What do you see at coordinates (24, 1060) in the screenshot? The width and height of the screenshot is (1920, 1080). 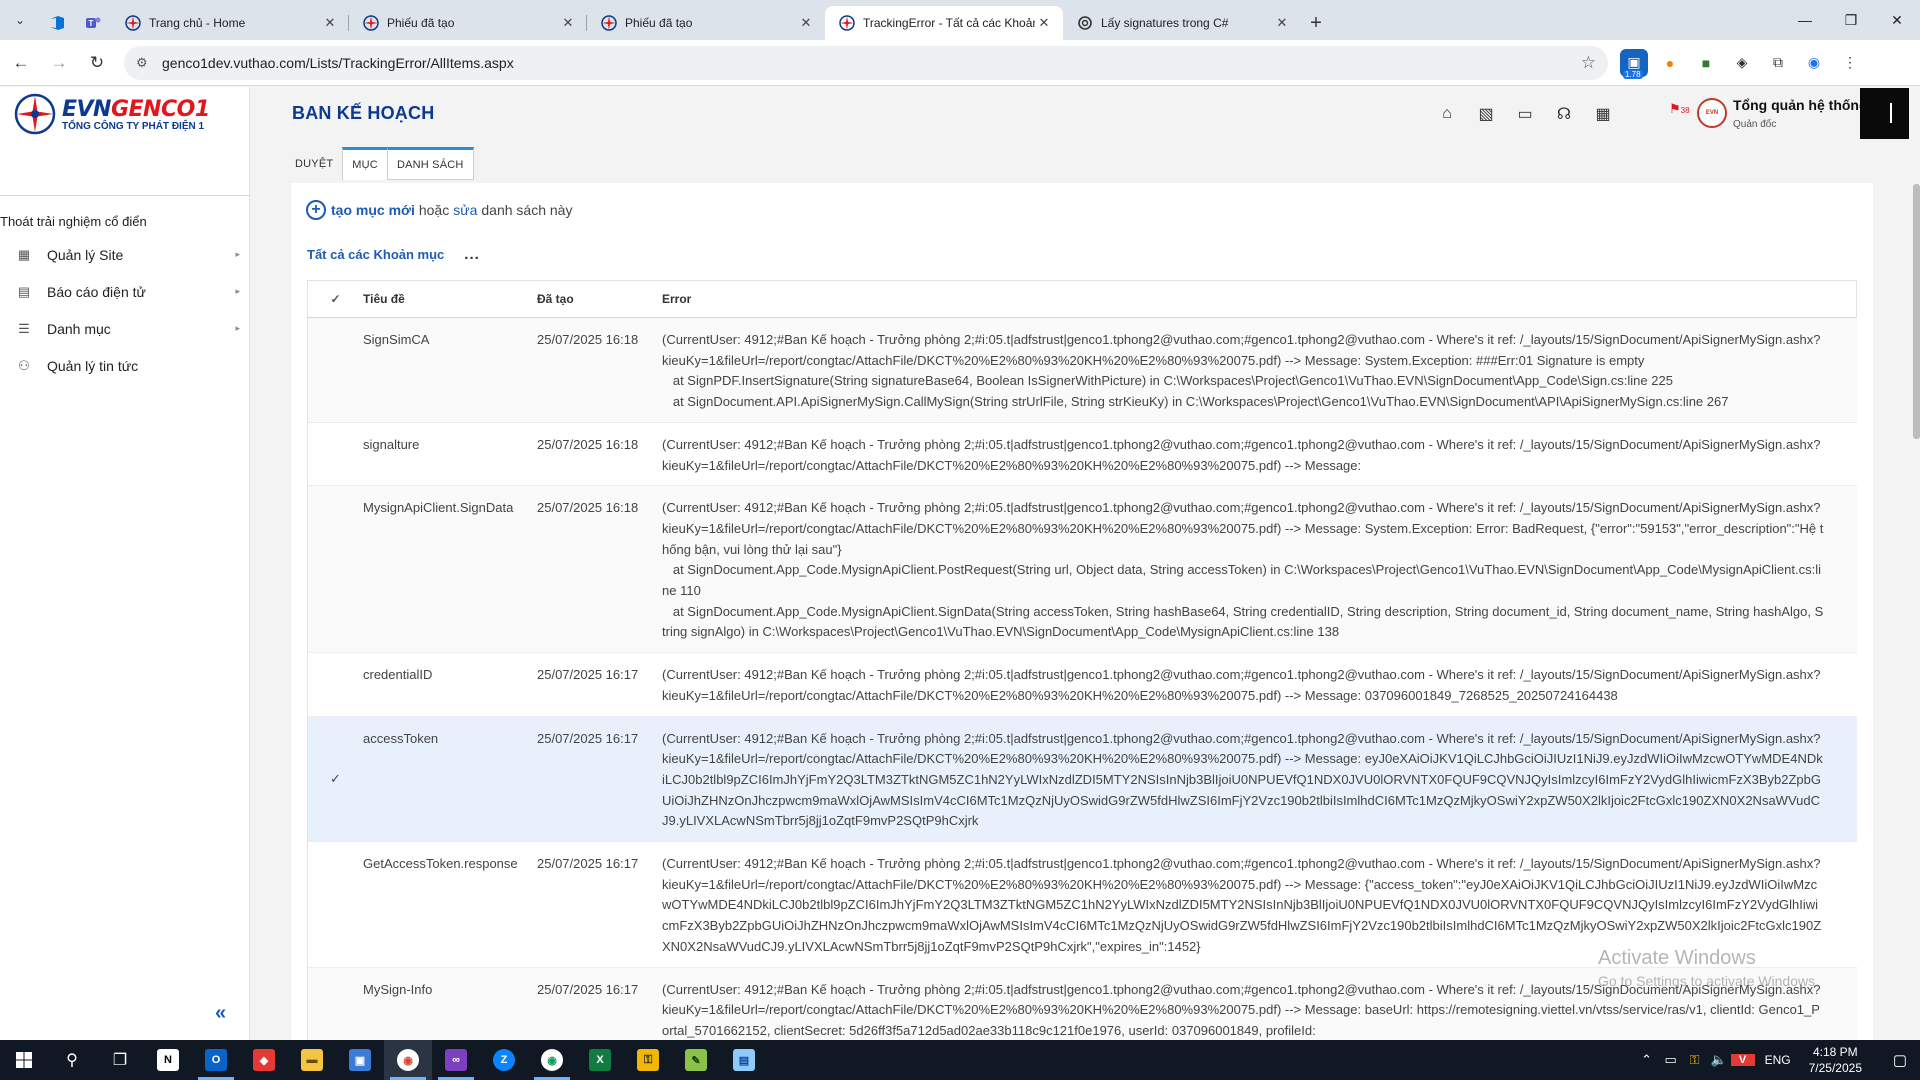 I see `start-button` at bounding box center [24, 1060].